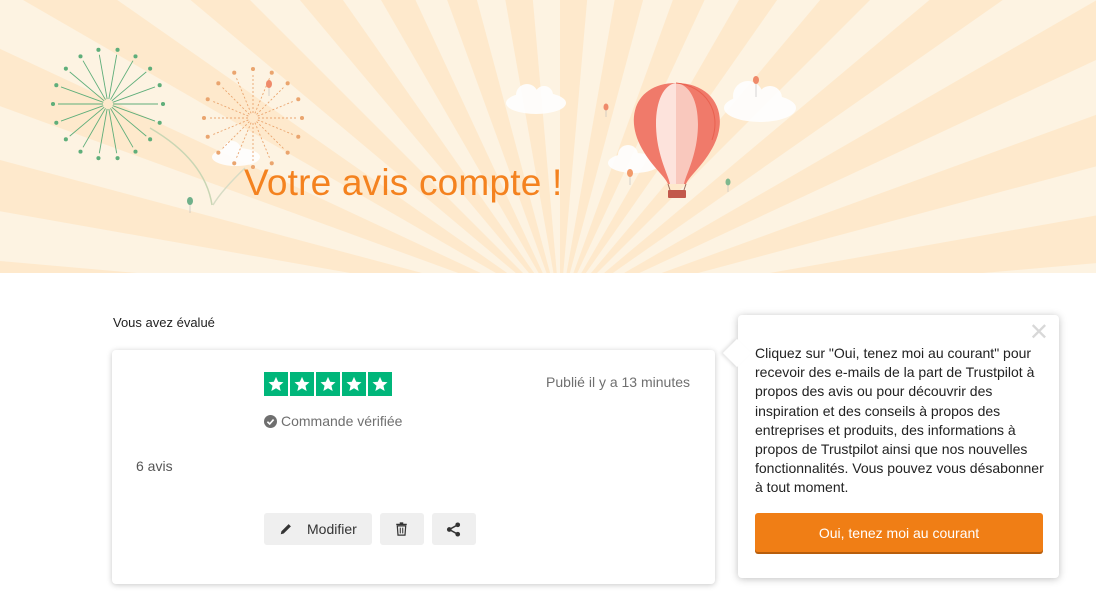 This screenshot has width=1096, height=594. I want to click on close-icon: ✕, so click(1039, 333).